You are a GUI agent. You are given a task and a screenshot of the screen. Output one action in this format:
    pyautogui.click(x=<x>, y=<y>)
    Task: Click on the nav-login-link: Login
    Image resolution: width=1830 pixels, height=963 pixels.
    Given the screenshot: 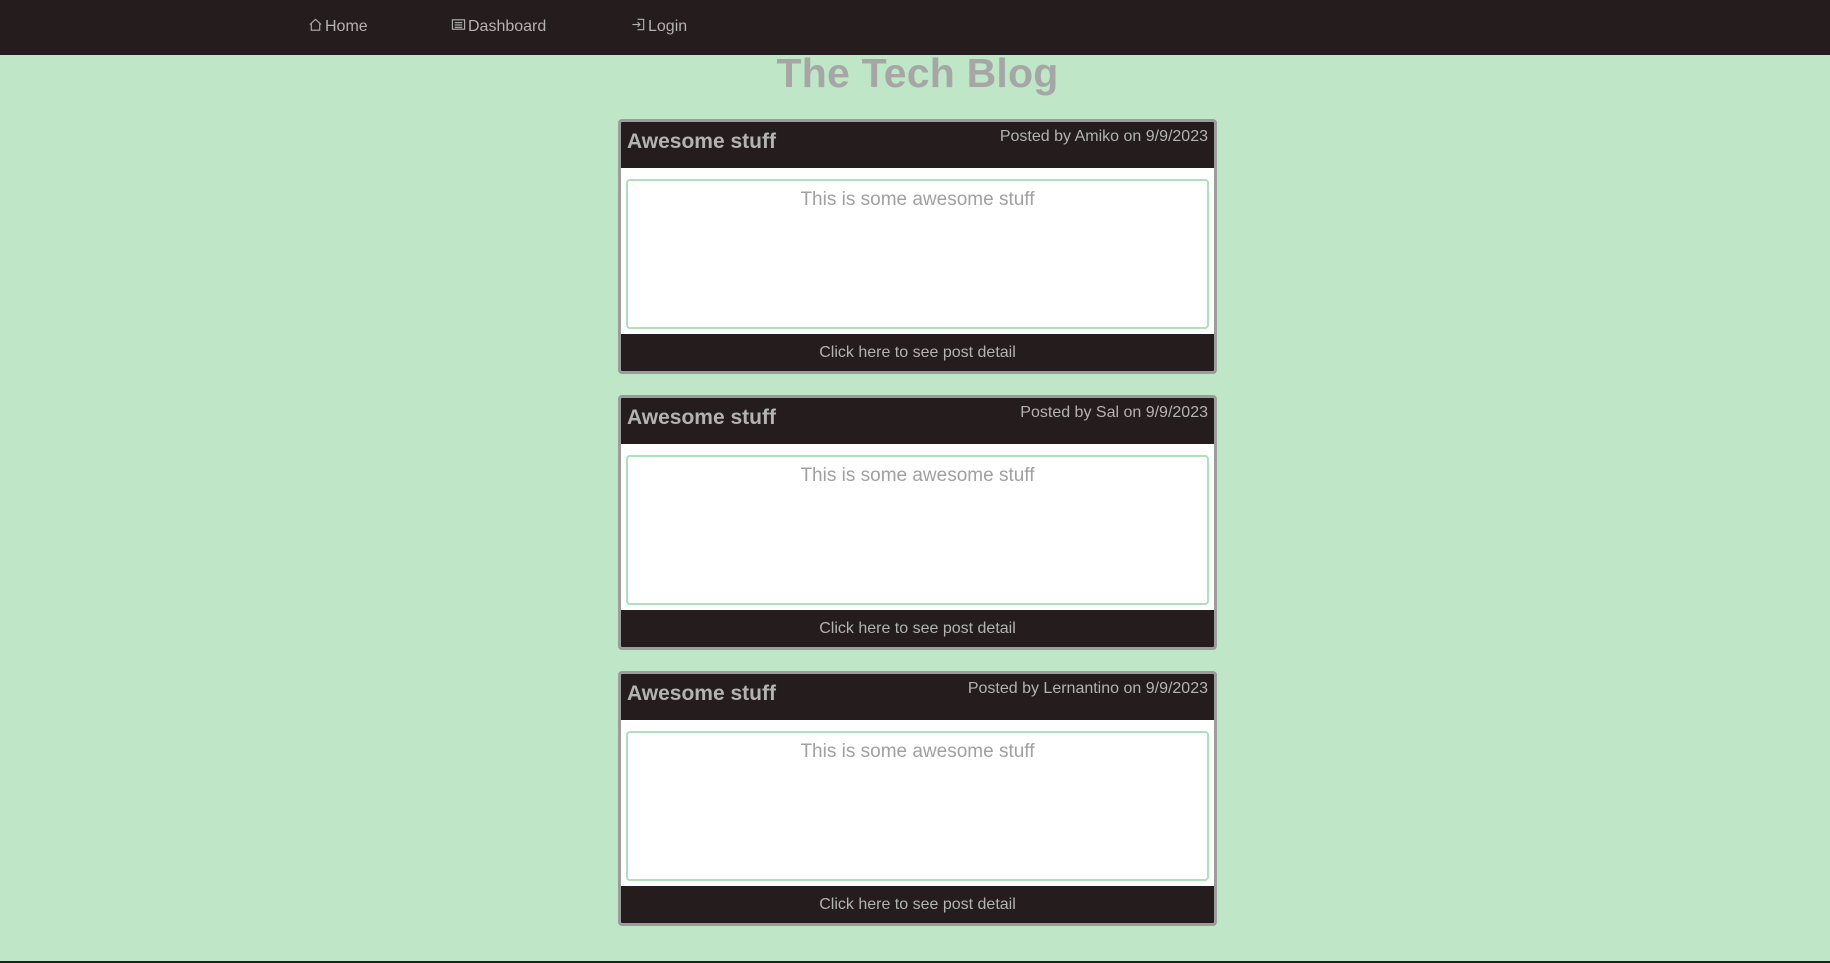 What is the action you would take?
    pyautogui.click(x=659, y=27)
    